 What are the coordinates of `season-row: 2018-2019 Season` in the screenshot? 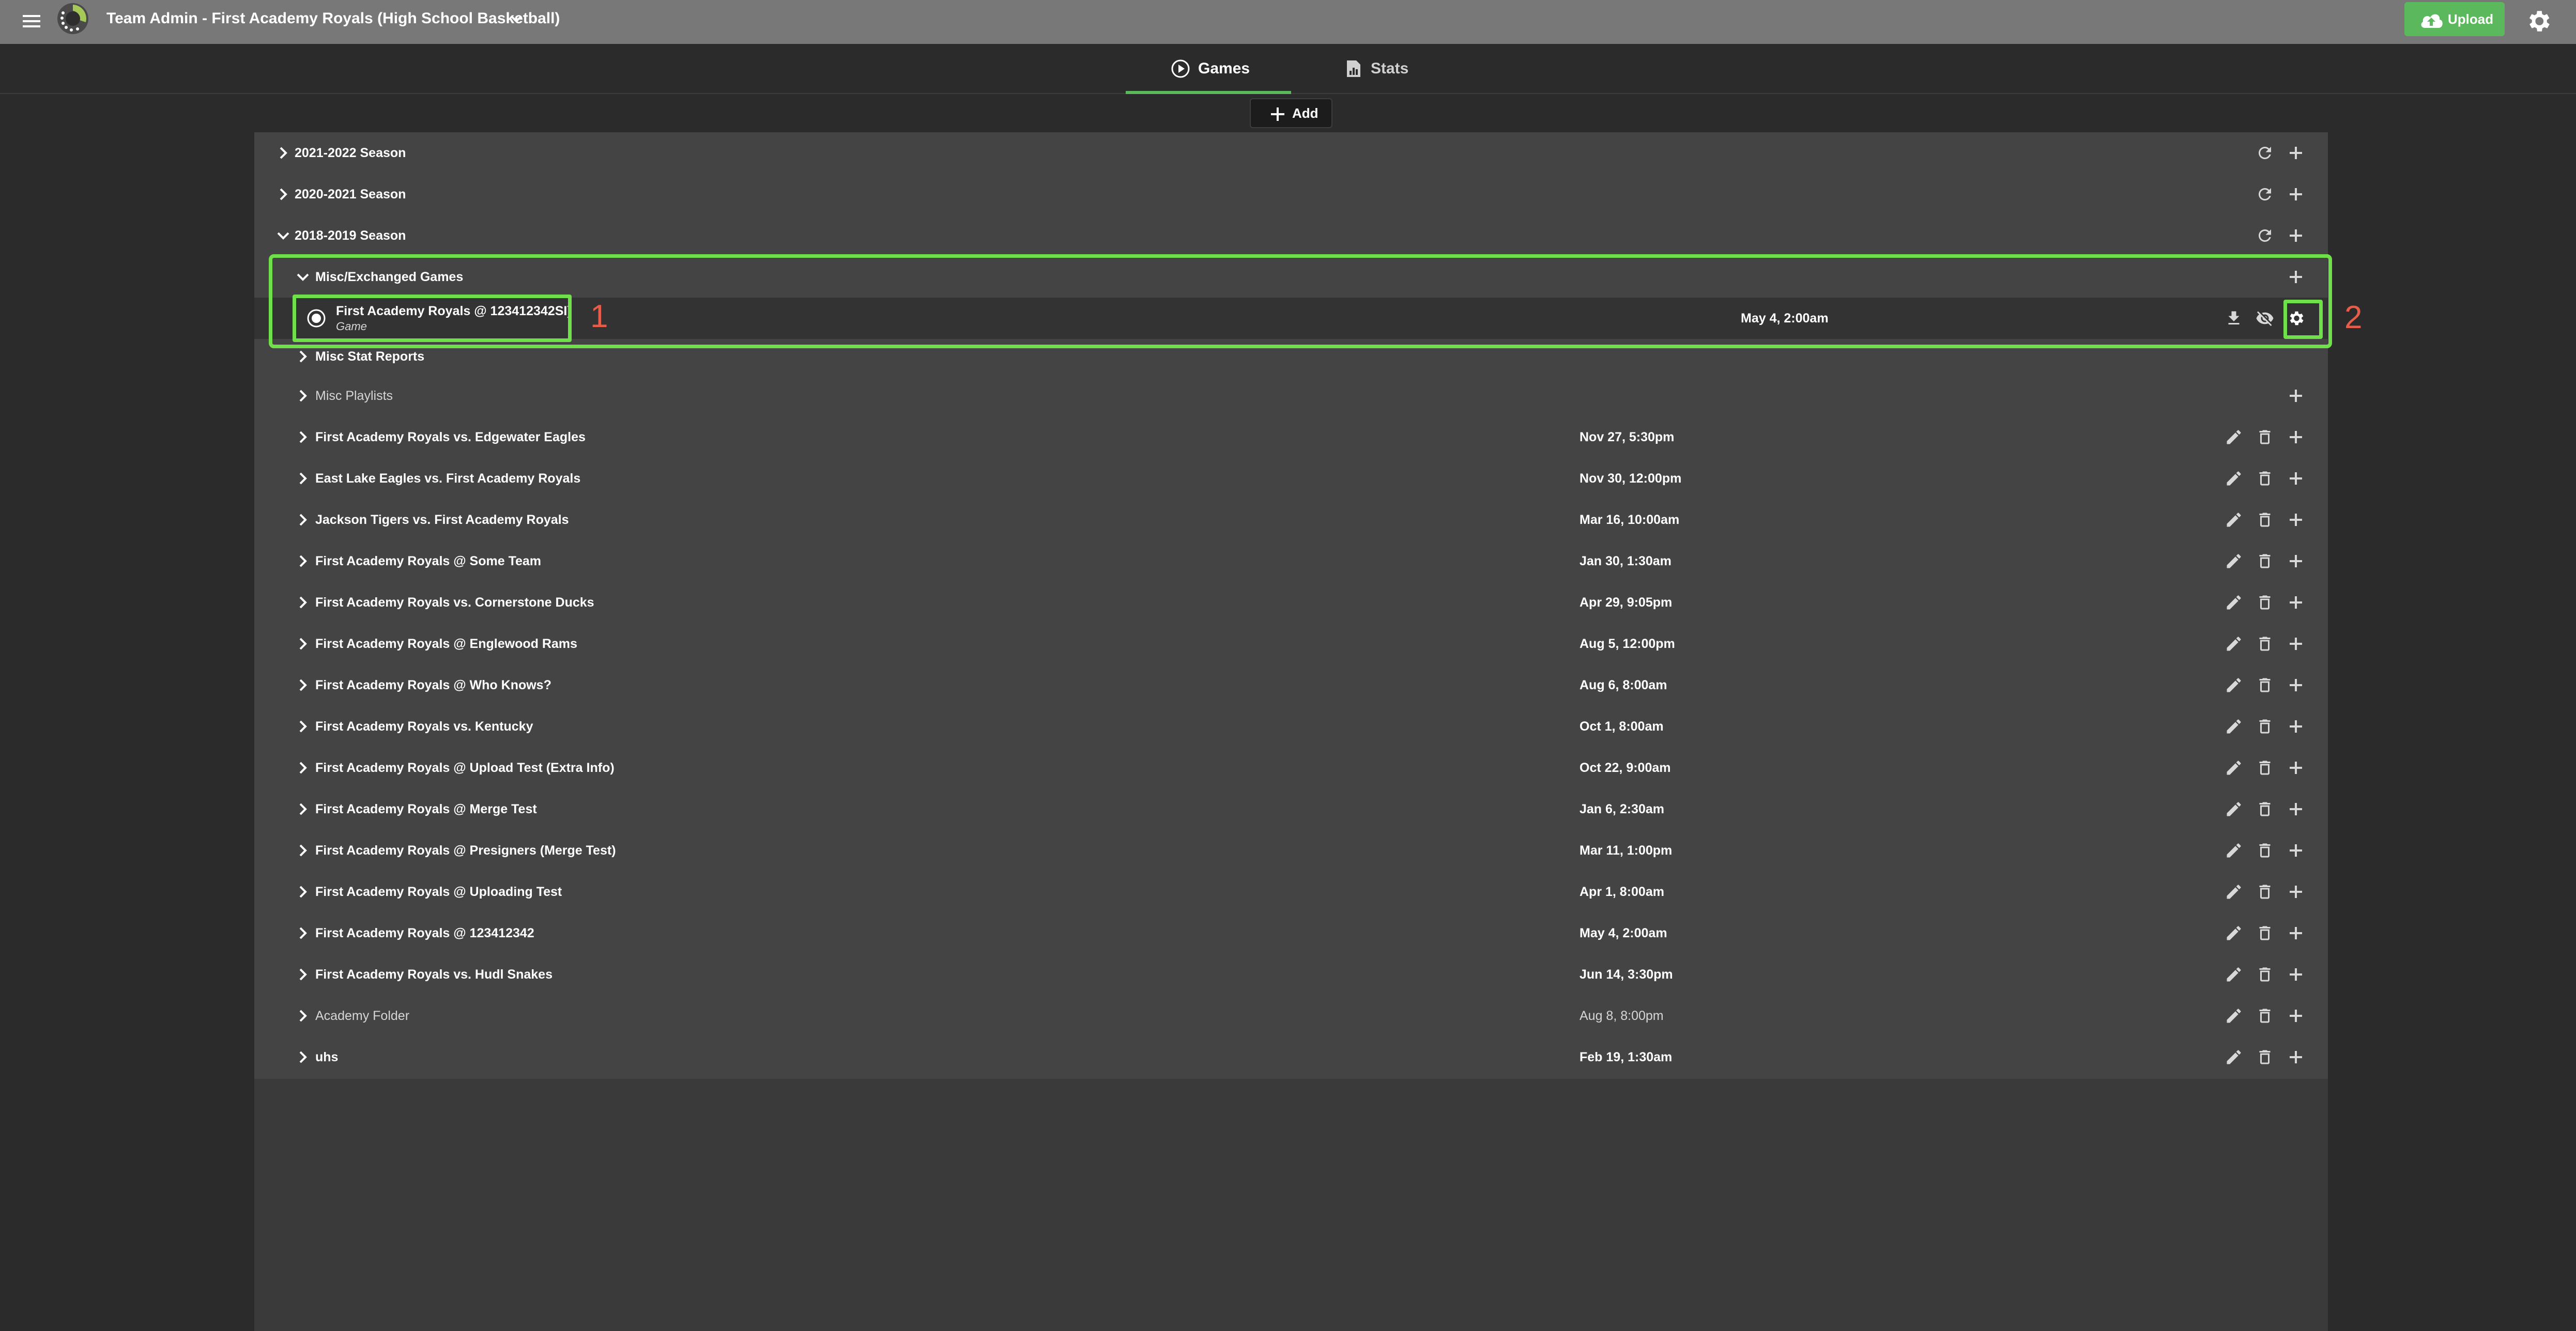 It's located at (1291, 235).